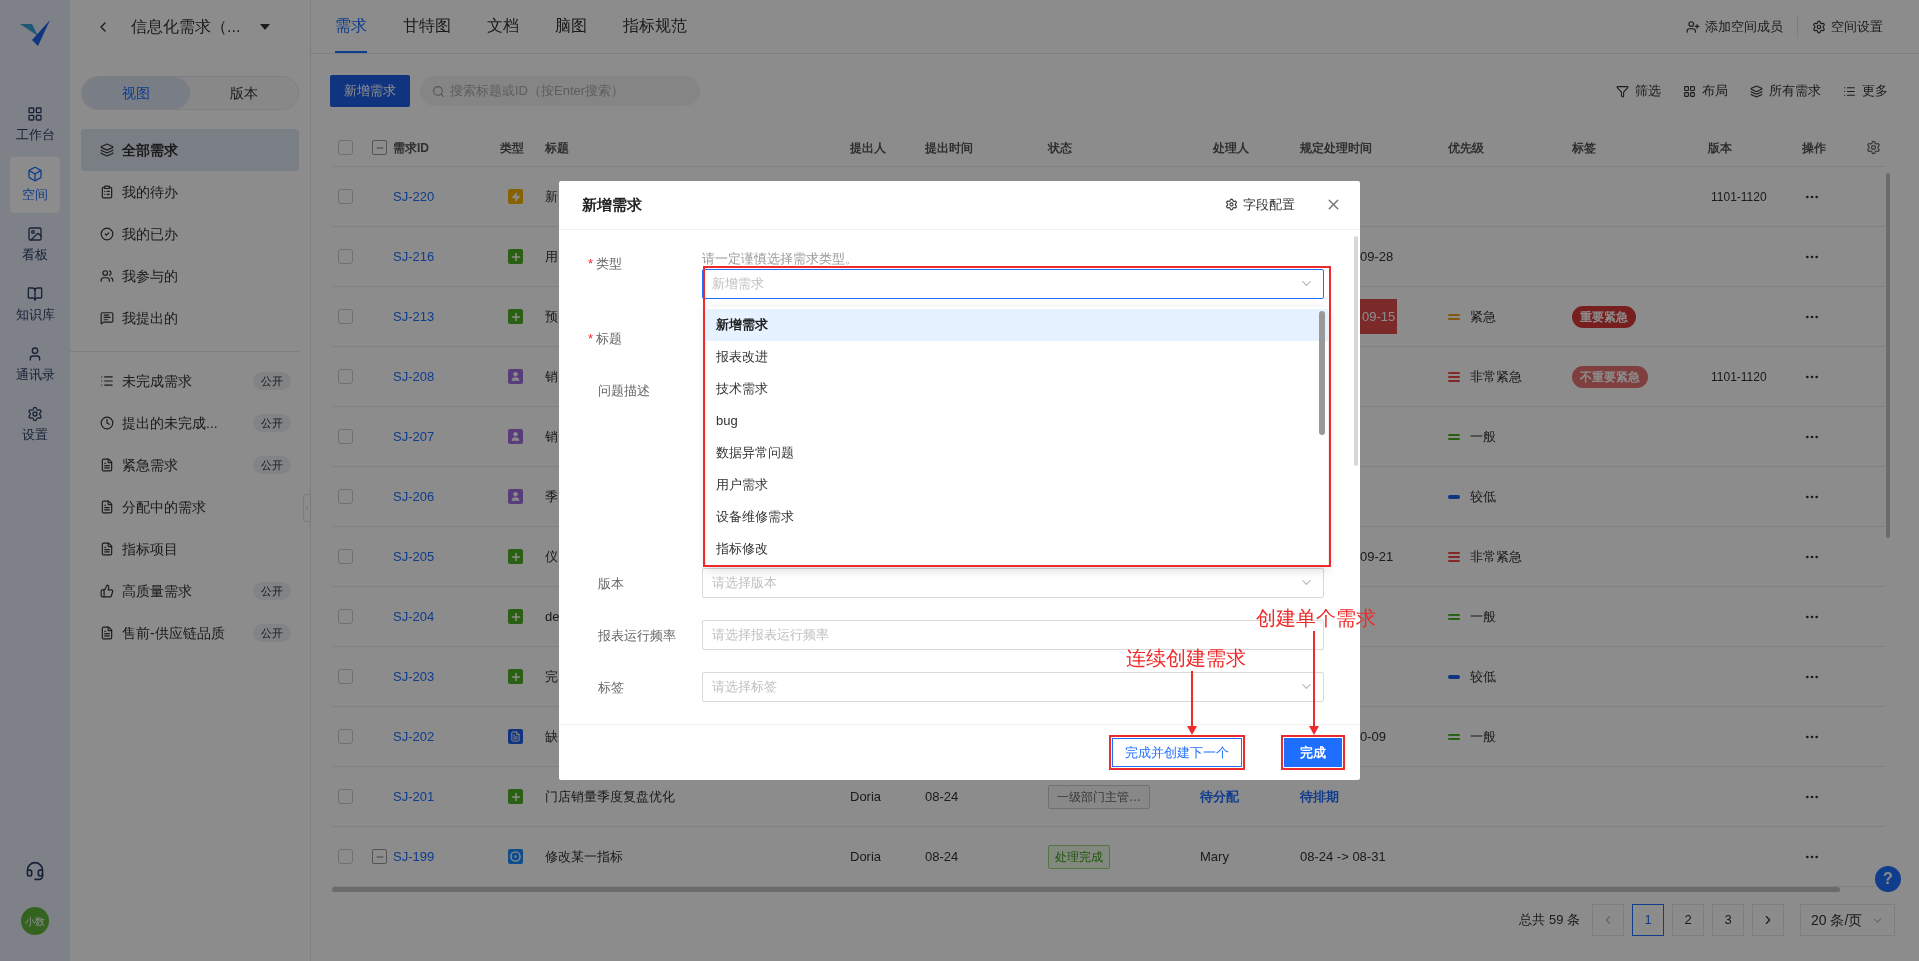  What do you see at coordinates (610, 796) in the screenshot?
I see `title-cell: 门店销量季度复盘优化` at bounding box center [610, 796].